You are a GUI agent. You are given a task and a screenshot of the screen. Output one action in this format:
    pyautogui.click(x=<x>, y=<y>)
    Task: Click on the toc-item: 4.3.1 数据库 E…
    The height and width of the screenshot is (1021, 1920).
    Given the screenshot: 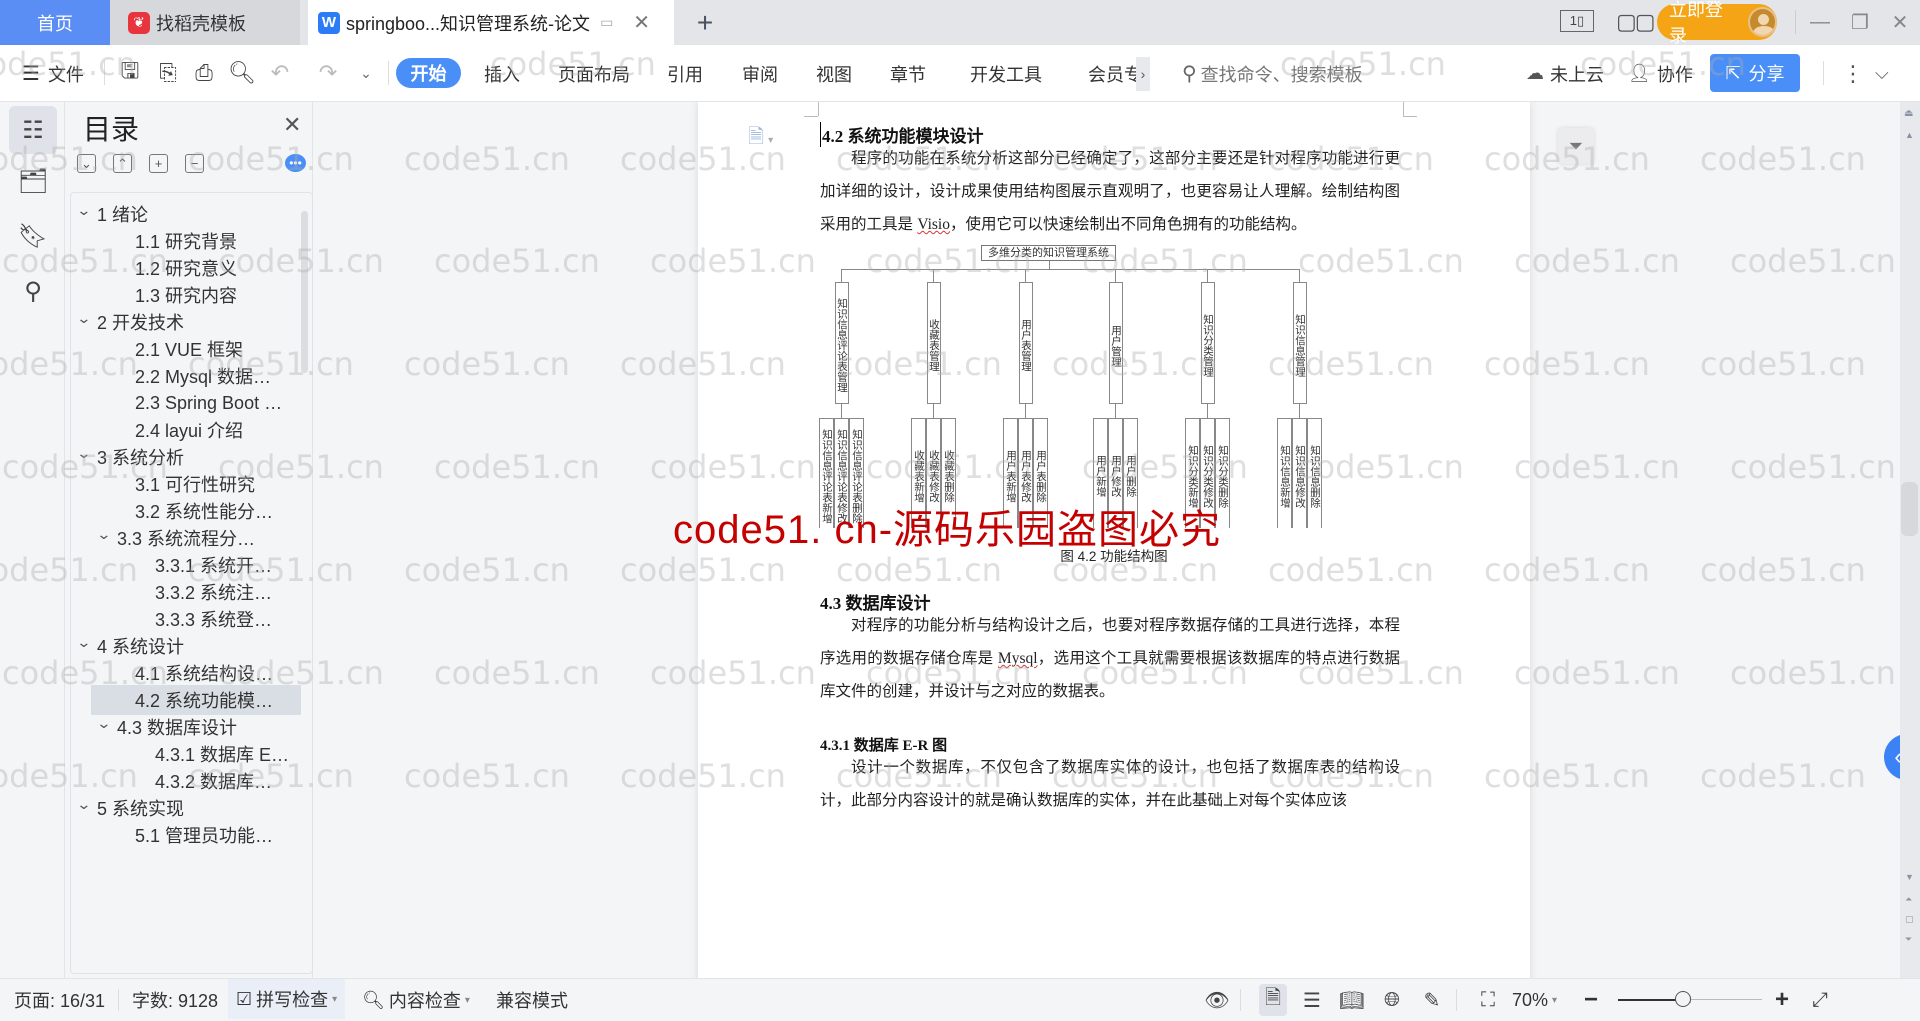 What is the action you would take?
    pyautogui.click(x=186, y=754)
    